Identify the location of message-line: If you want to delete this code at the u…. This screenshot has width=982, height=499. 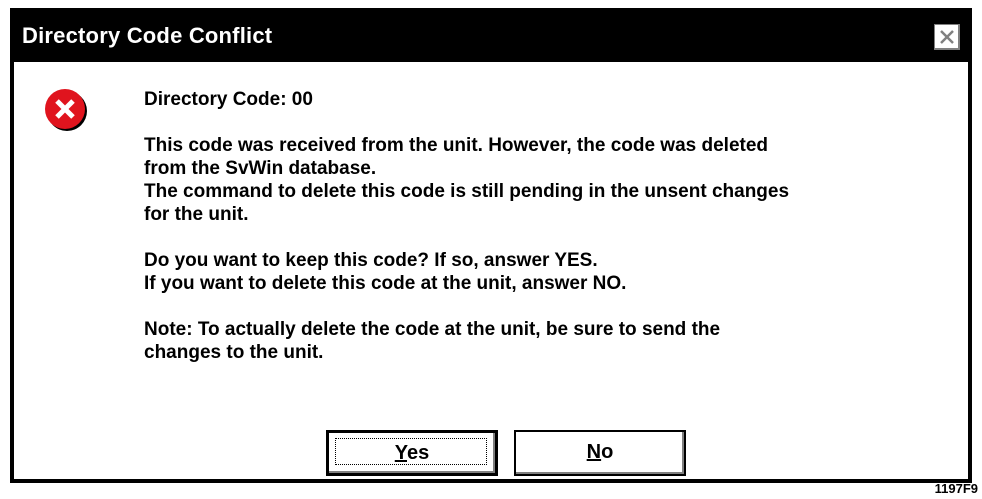
(385, 283).